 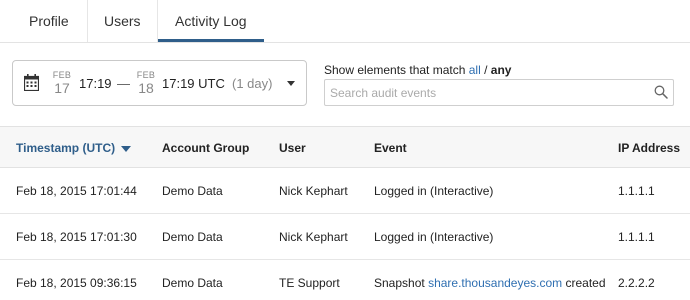 I want to click on range-duration: (1 day), so click(x=252, y=83).